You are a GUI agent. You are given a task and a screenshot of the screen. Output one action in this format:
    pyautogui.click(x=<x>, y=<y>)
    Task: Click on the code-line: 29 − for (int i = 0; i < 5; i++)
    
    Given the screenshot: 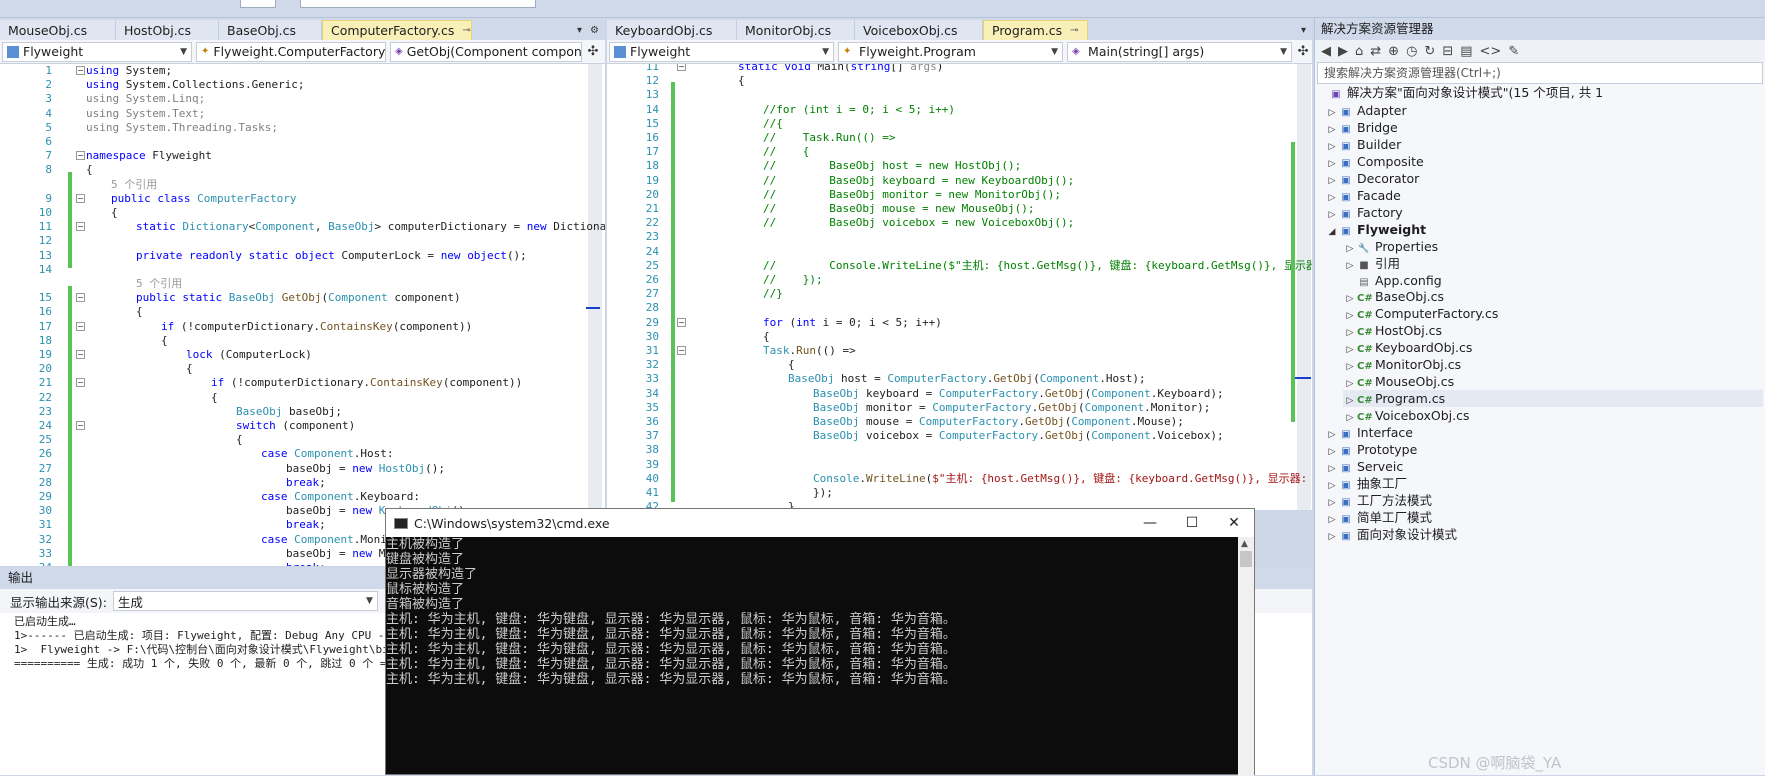 What is the action you would take?
    pyautogui.click(x=951, y=323)
    